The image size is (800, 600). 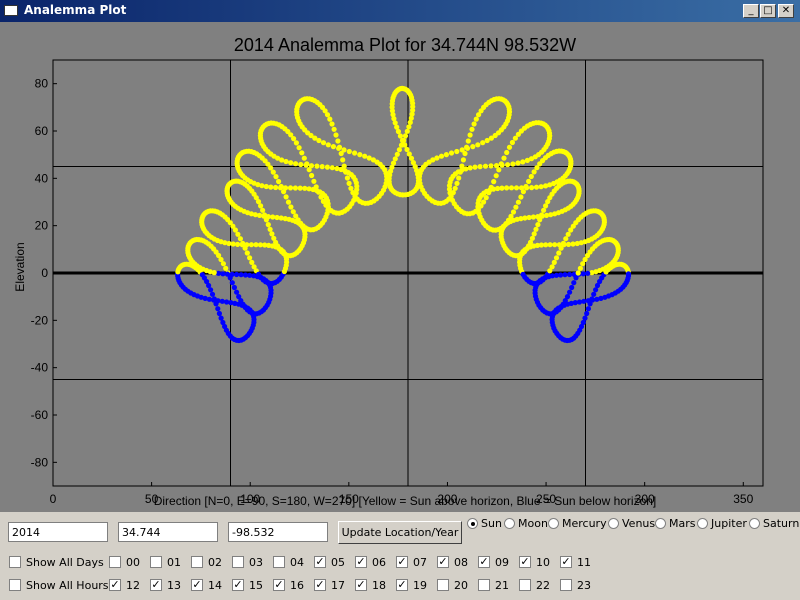 I want to click on radio-moon: Moon, so click(x=526, y=523).